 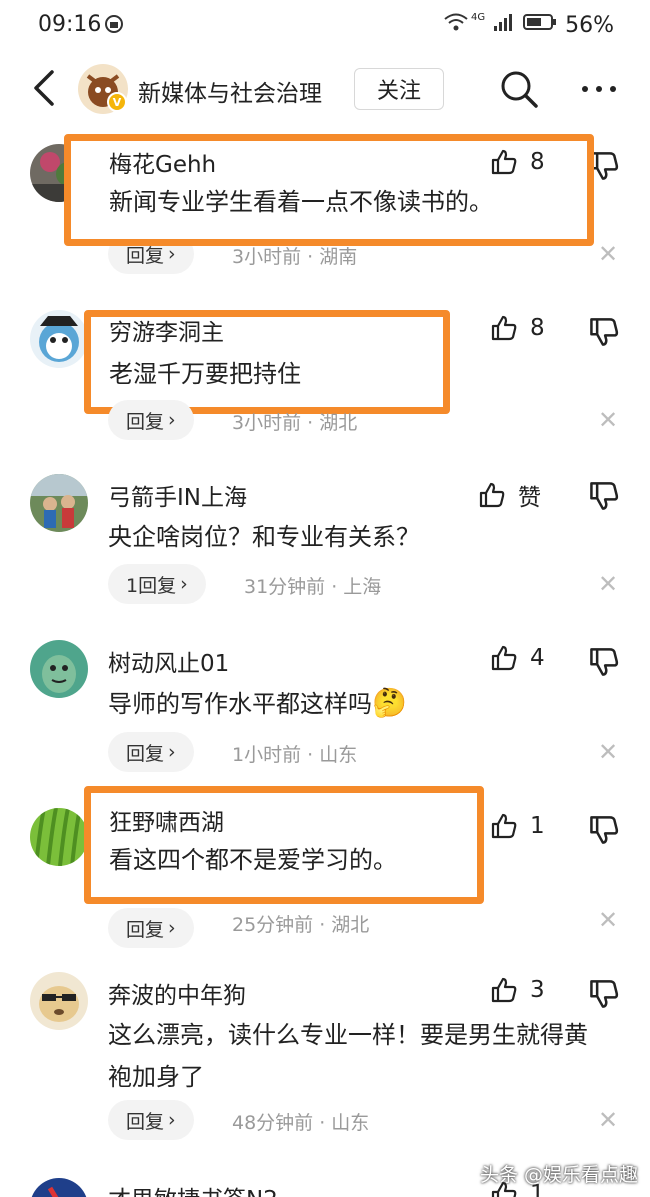 I want to click on like-count: 赞, so click(x=529, y=498).